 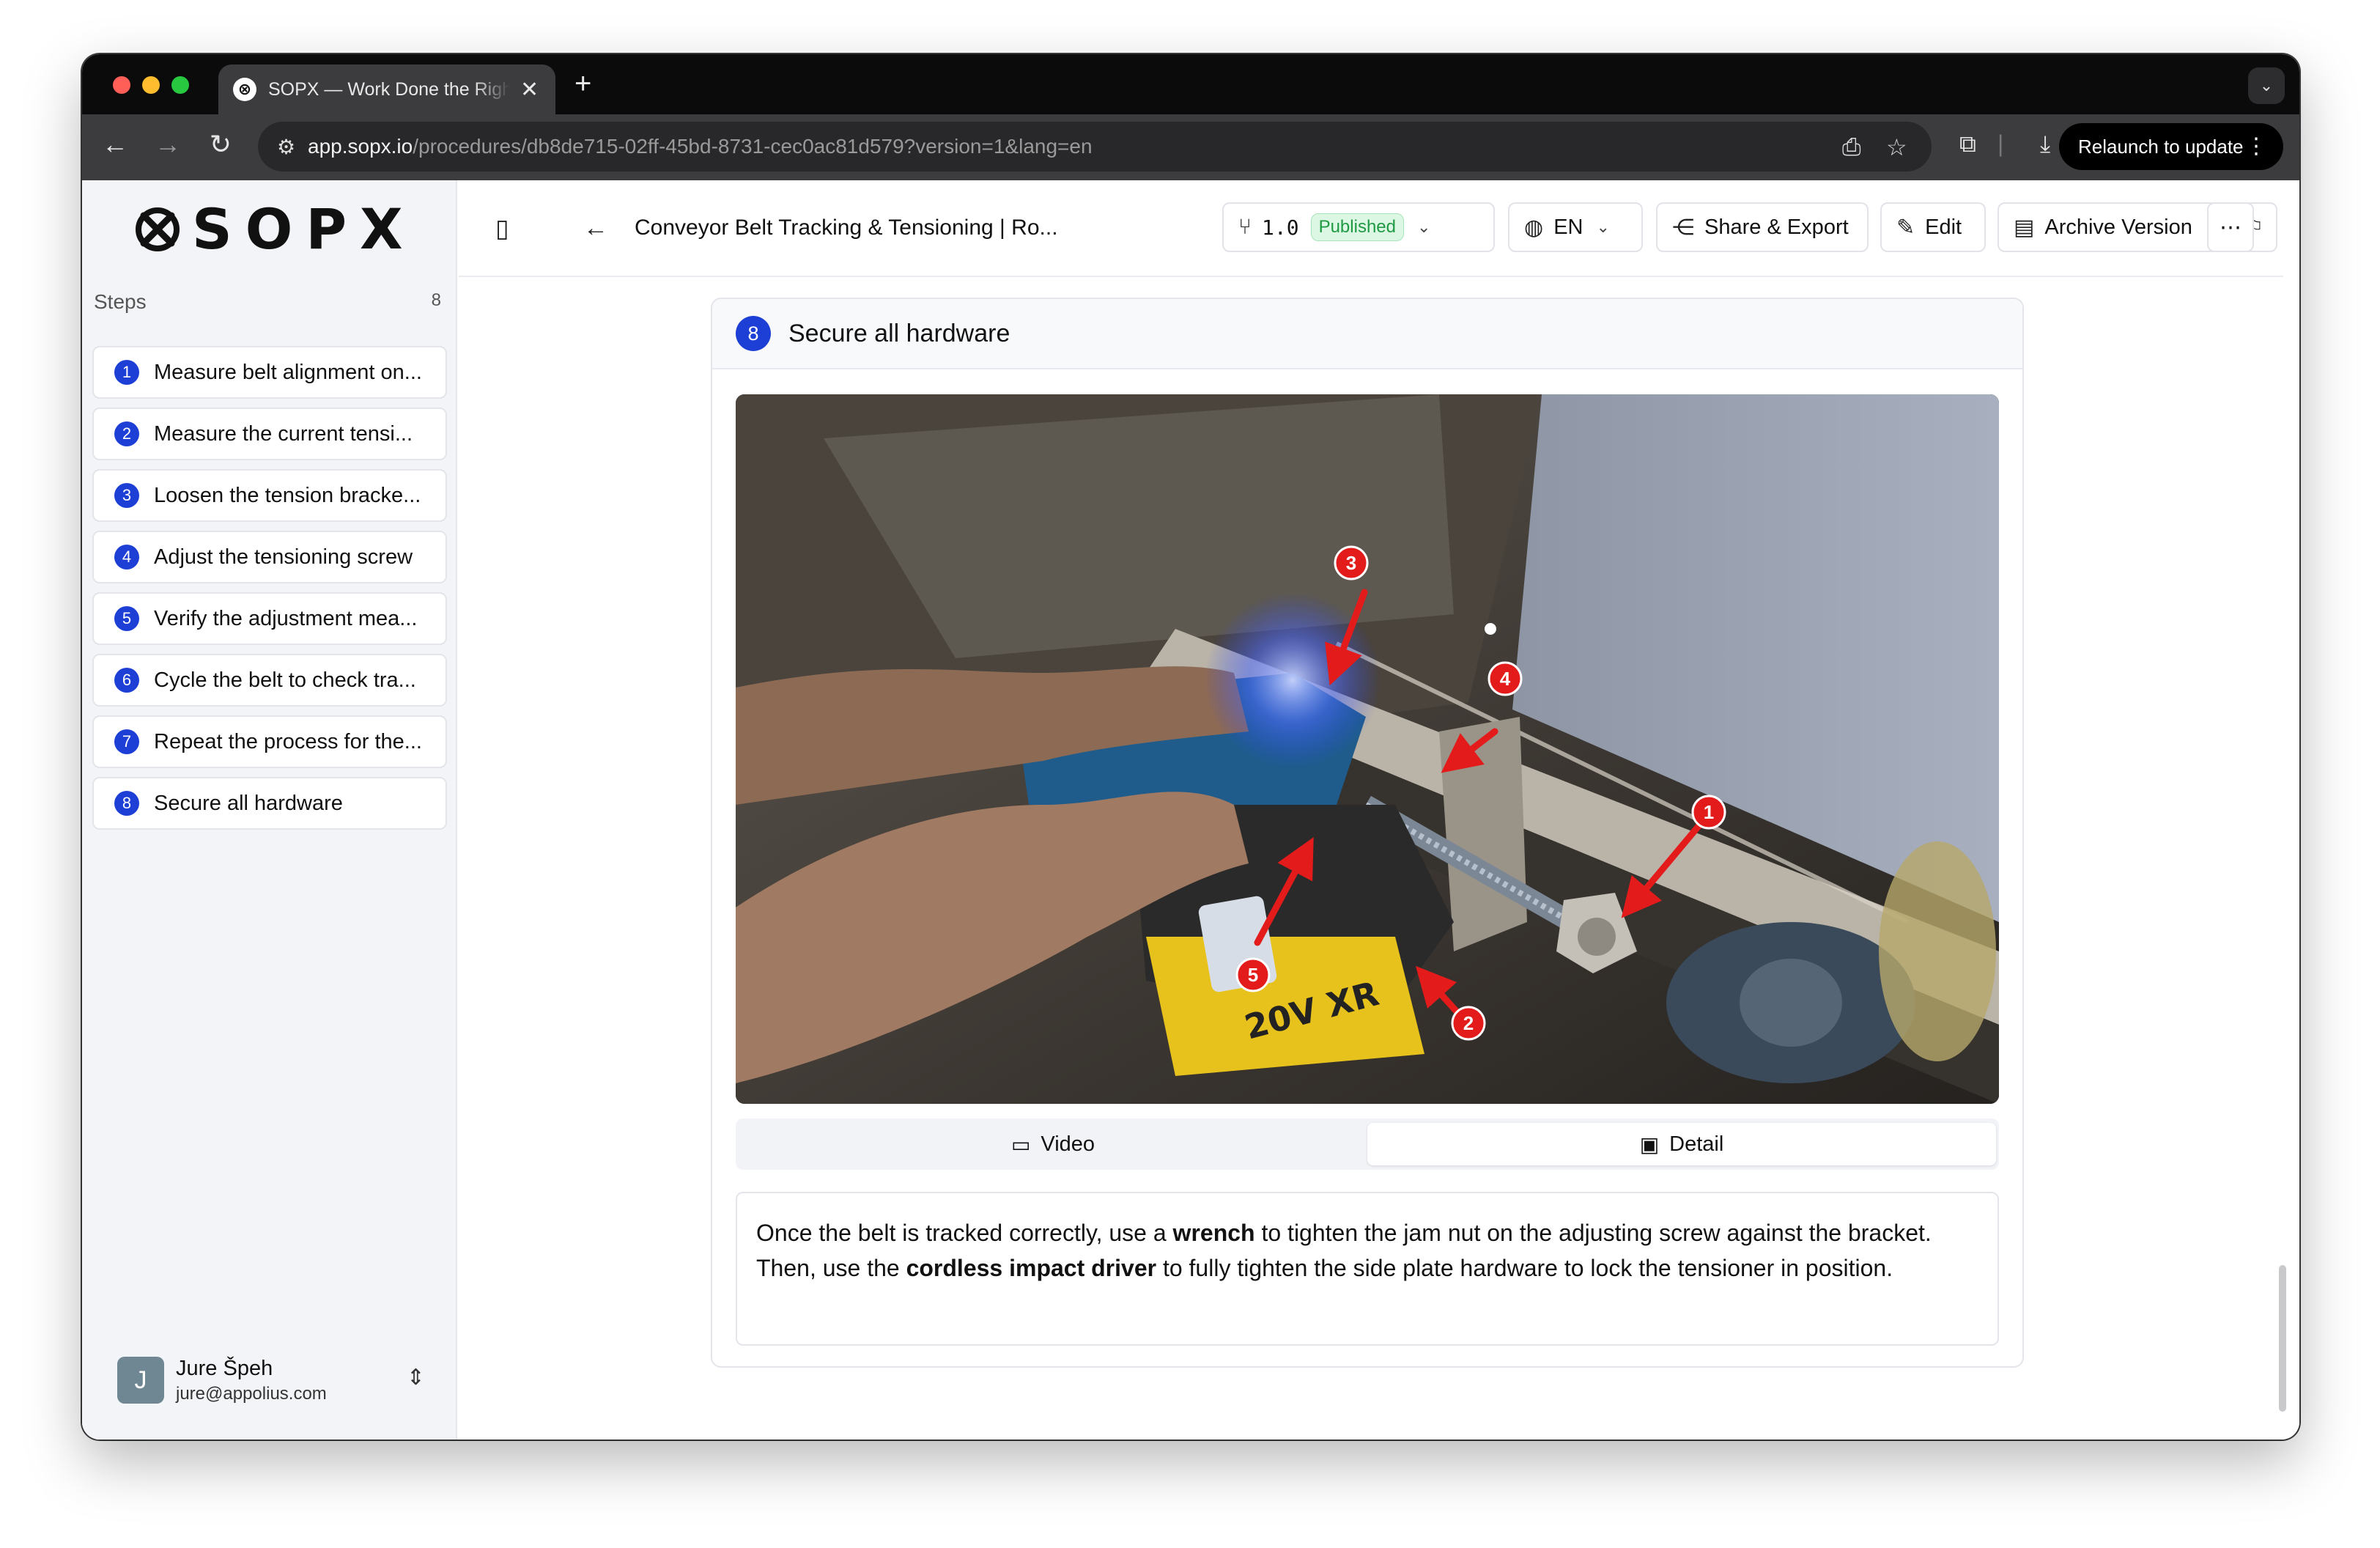 I want to click on desc-bold-driver: cordless impact driver, so click(x=1031, y=1268).